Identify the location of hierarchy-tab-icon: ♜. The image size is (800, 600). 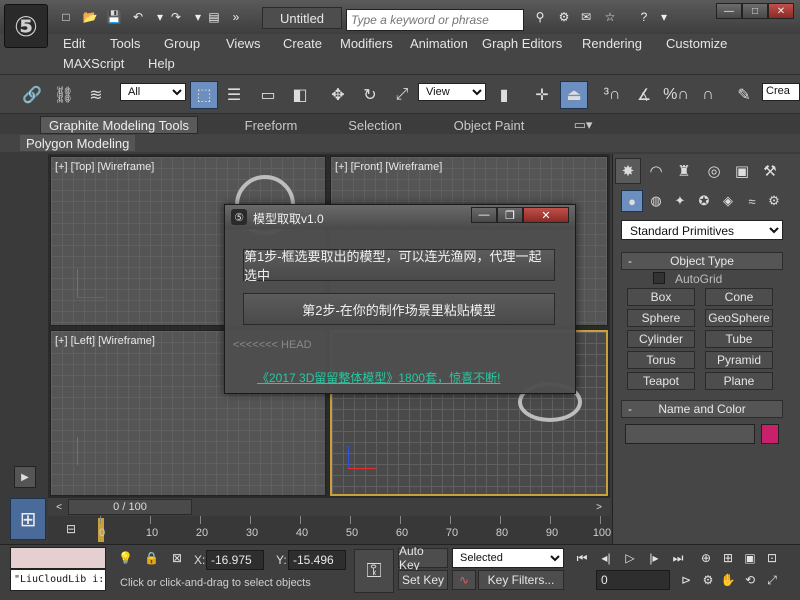
(684, 171).